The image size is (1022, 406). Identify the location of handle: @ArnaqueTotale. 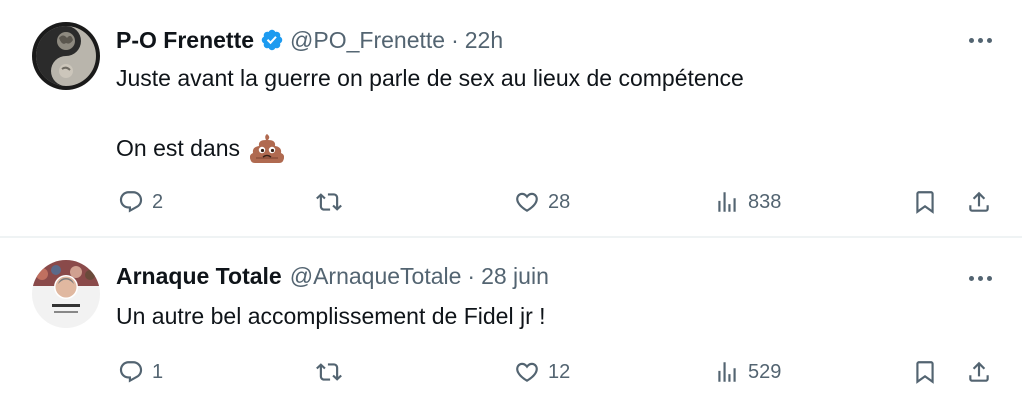
(376, 276).